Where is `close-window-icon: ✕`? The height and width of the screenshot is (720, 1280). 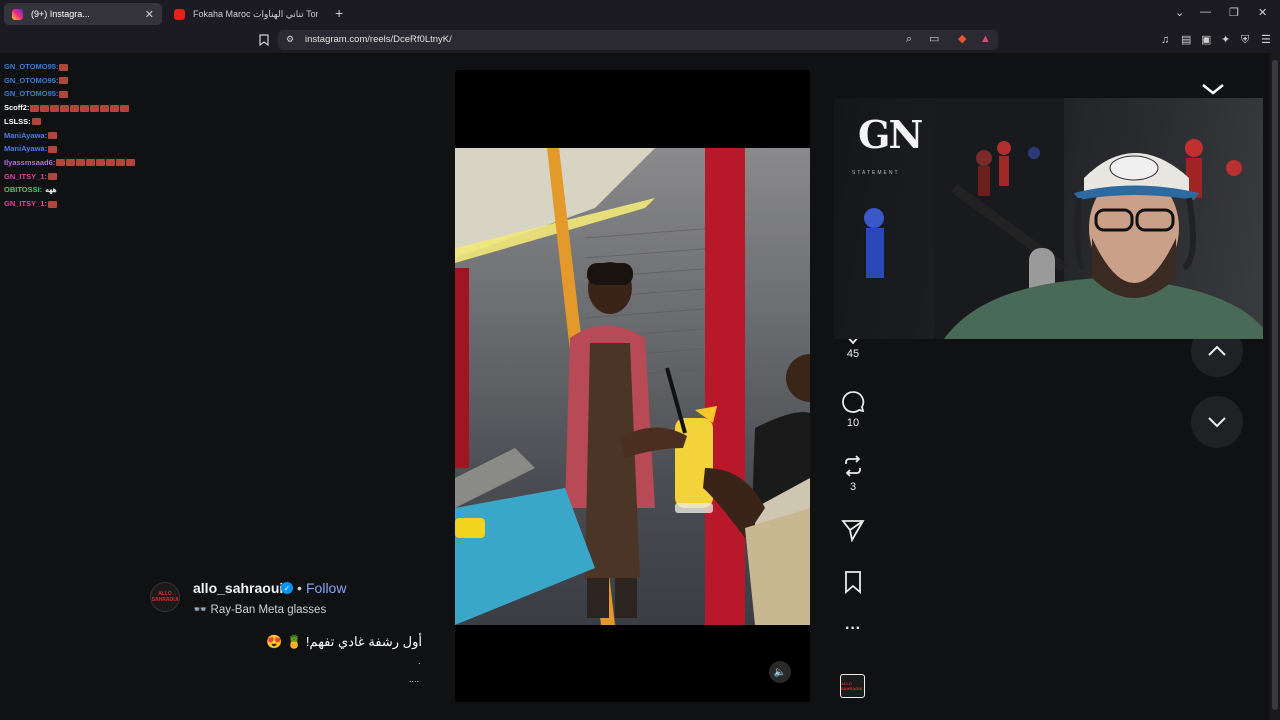 close-window-icon: ✕ is located at coordinates (1262, 12).